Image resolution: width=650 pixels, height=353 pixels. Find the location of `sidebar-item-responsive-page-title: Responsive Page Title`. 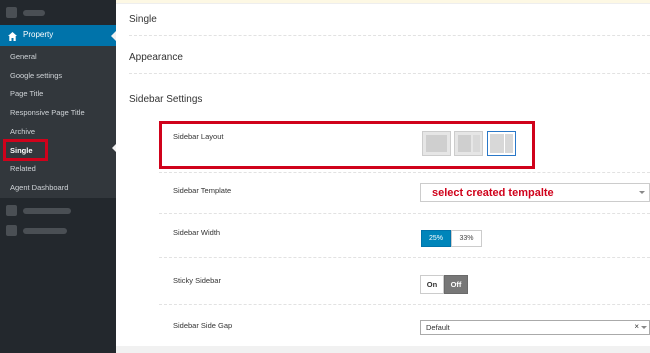

sidebar-item-responsive-page-title: Responsive Page Title is located at coordinates (47, 112).